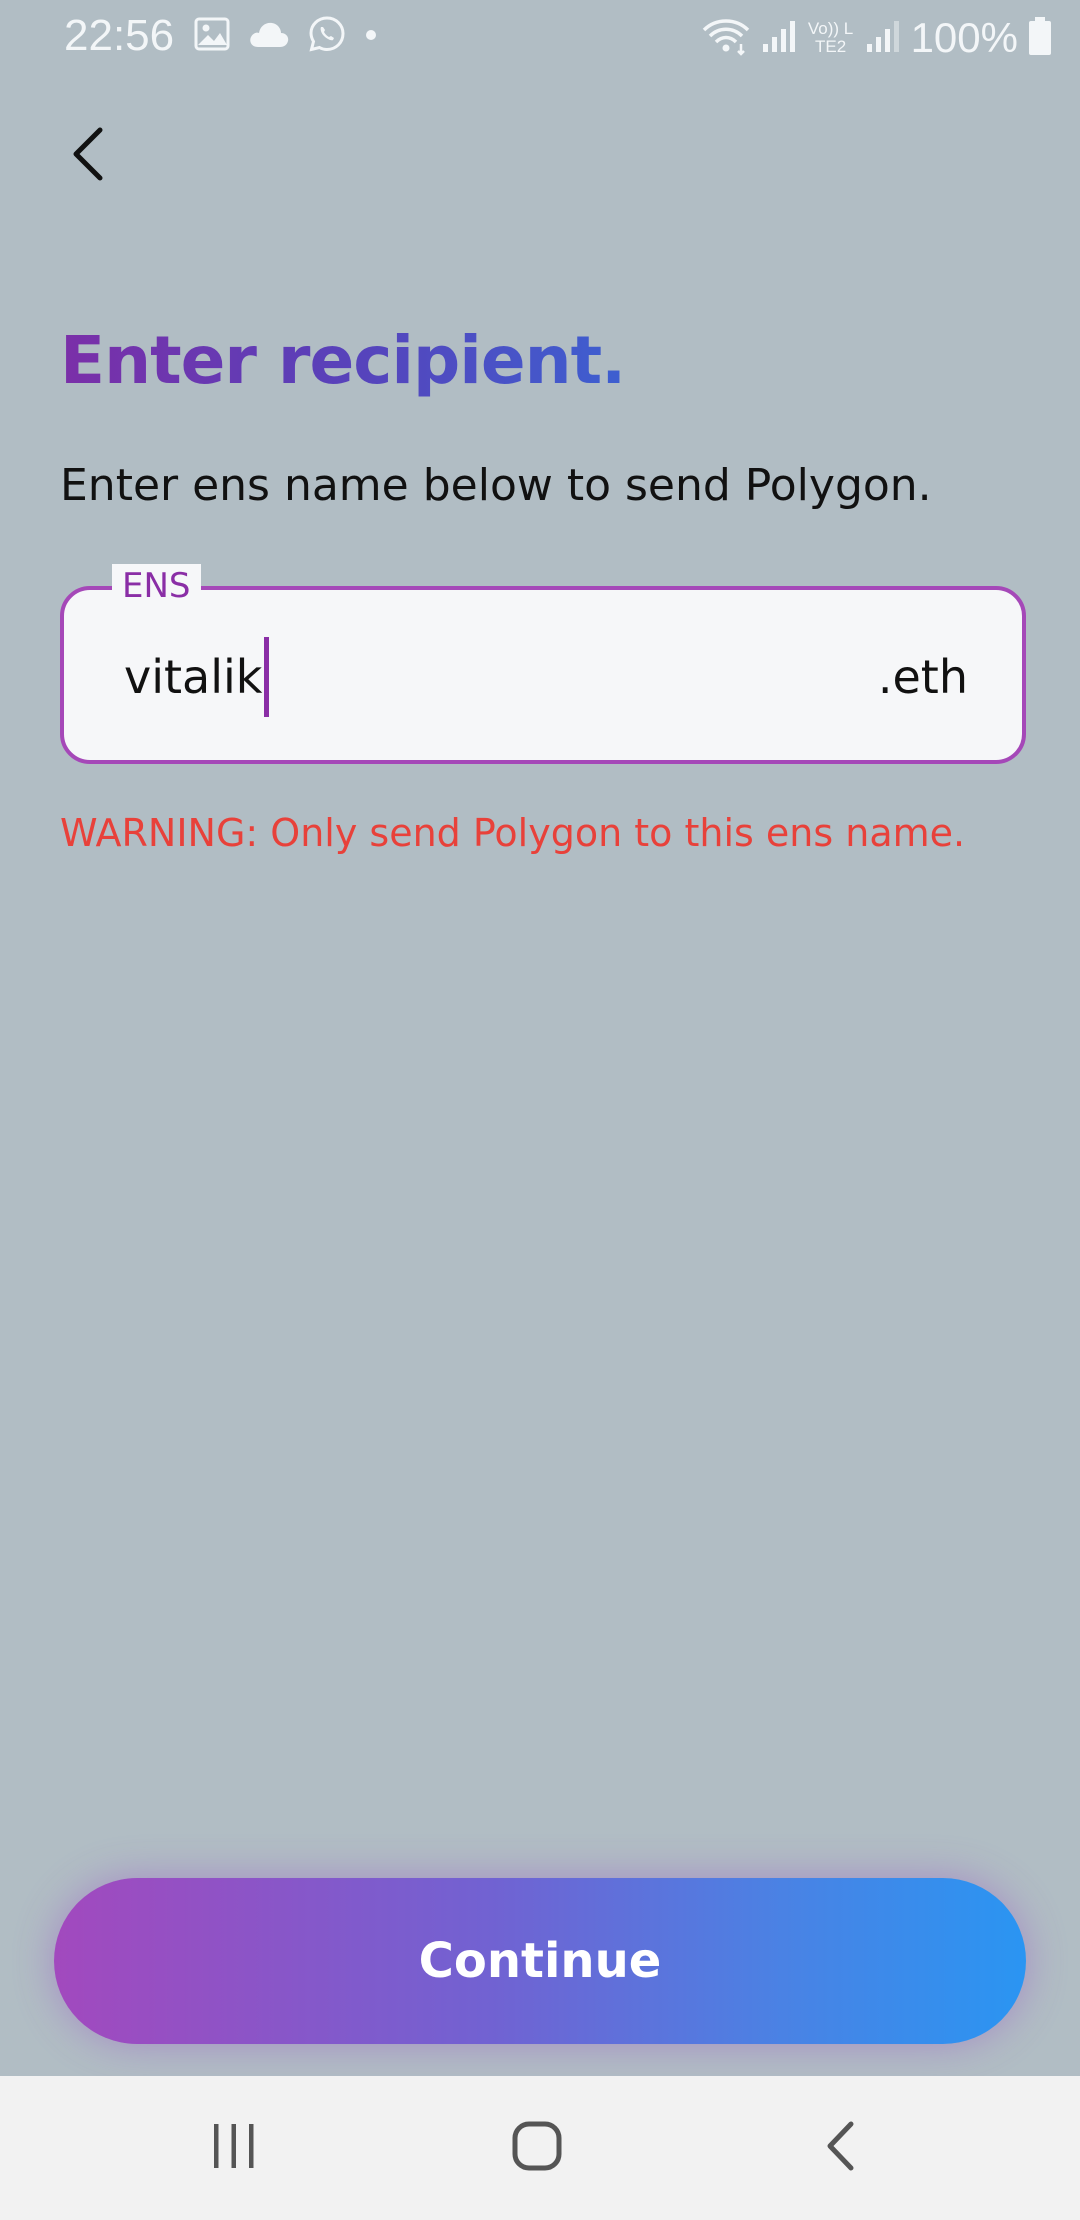 The width and height of the screenshot is (1080, 2220). What do you see at coordinates (1040, 38) in the screenshot?
I see `battery-icon` at bounding box center [1040, 38].